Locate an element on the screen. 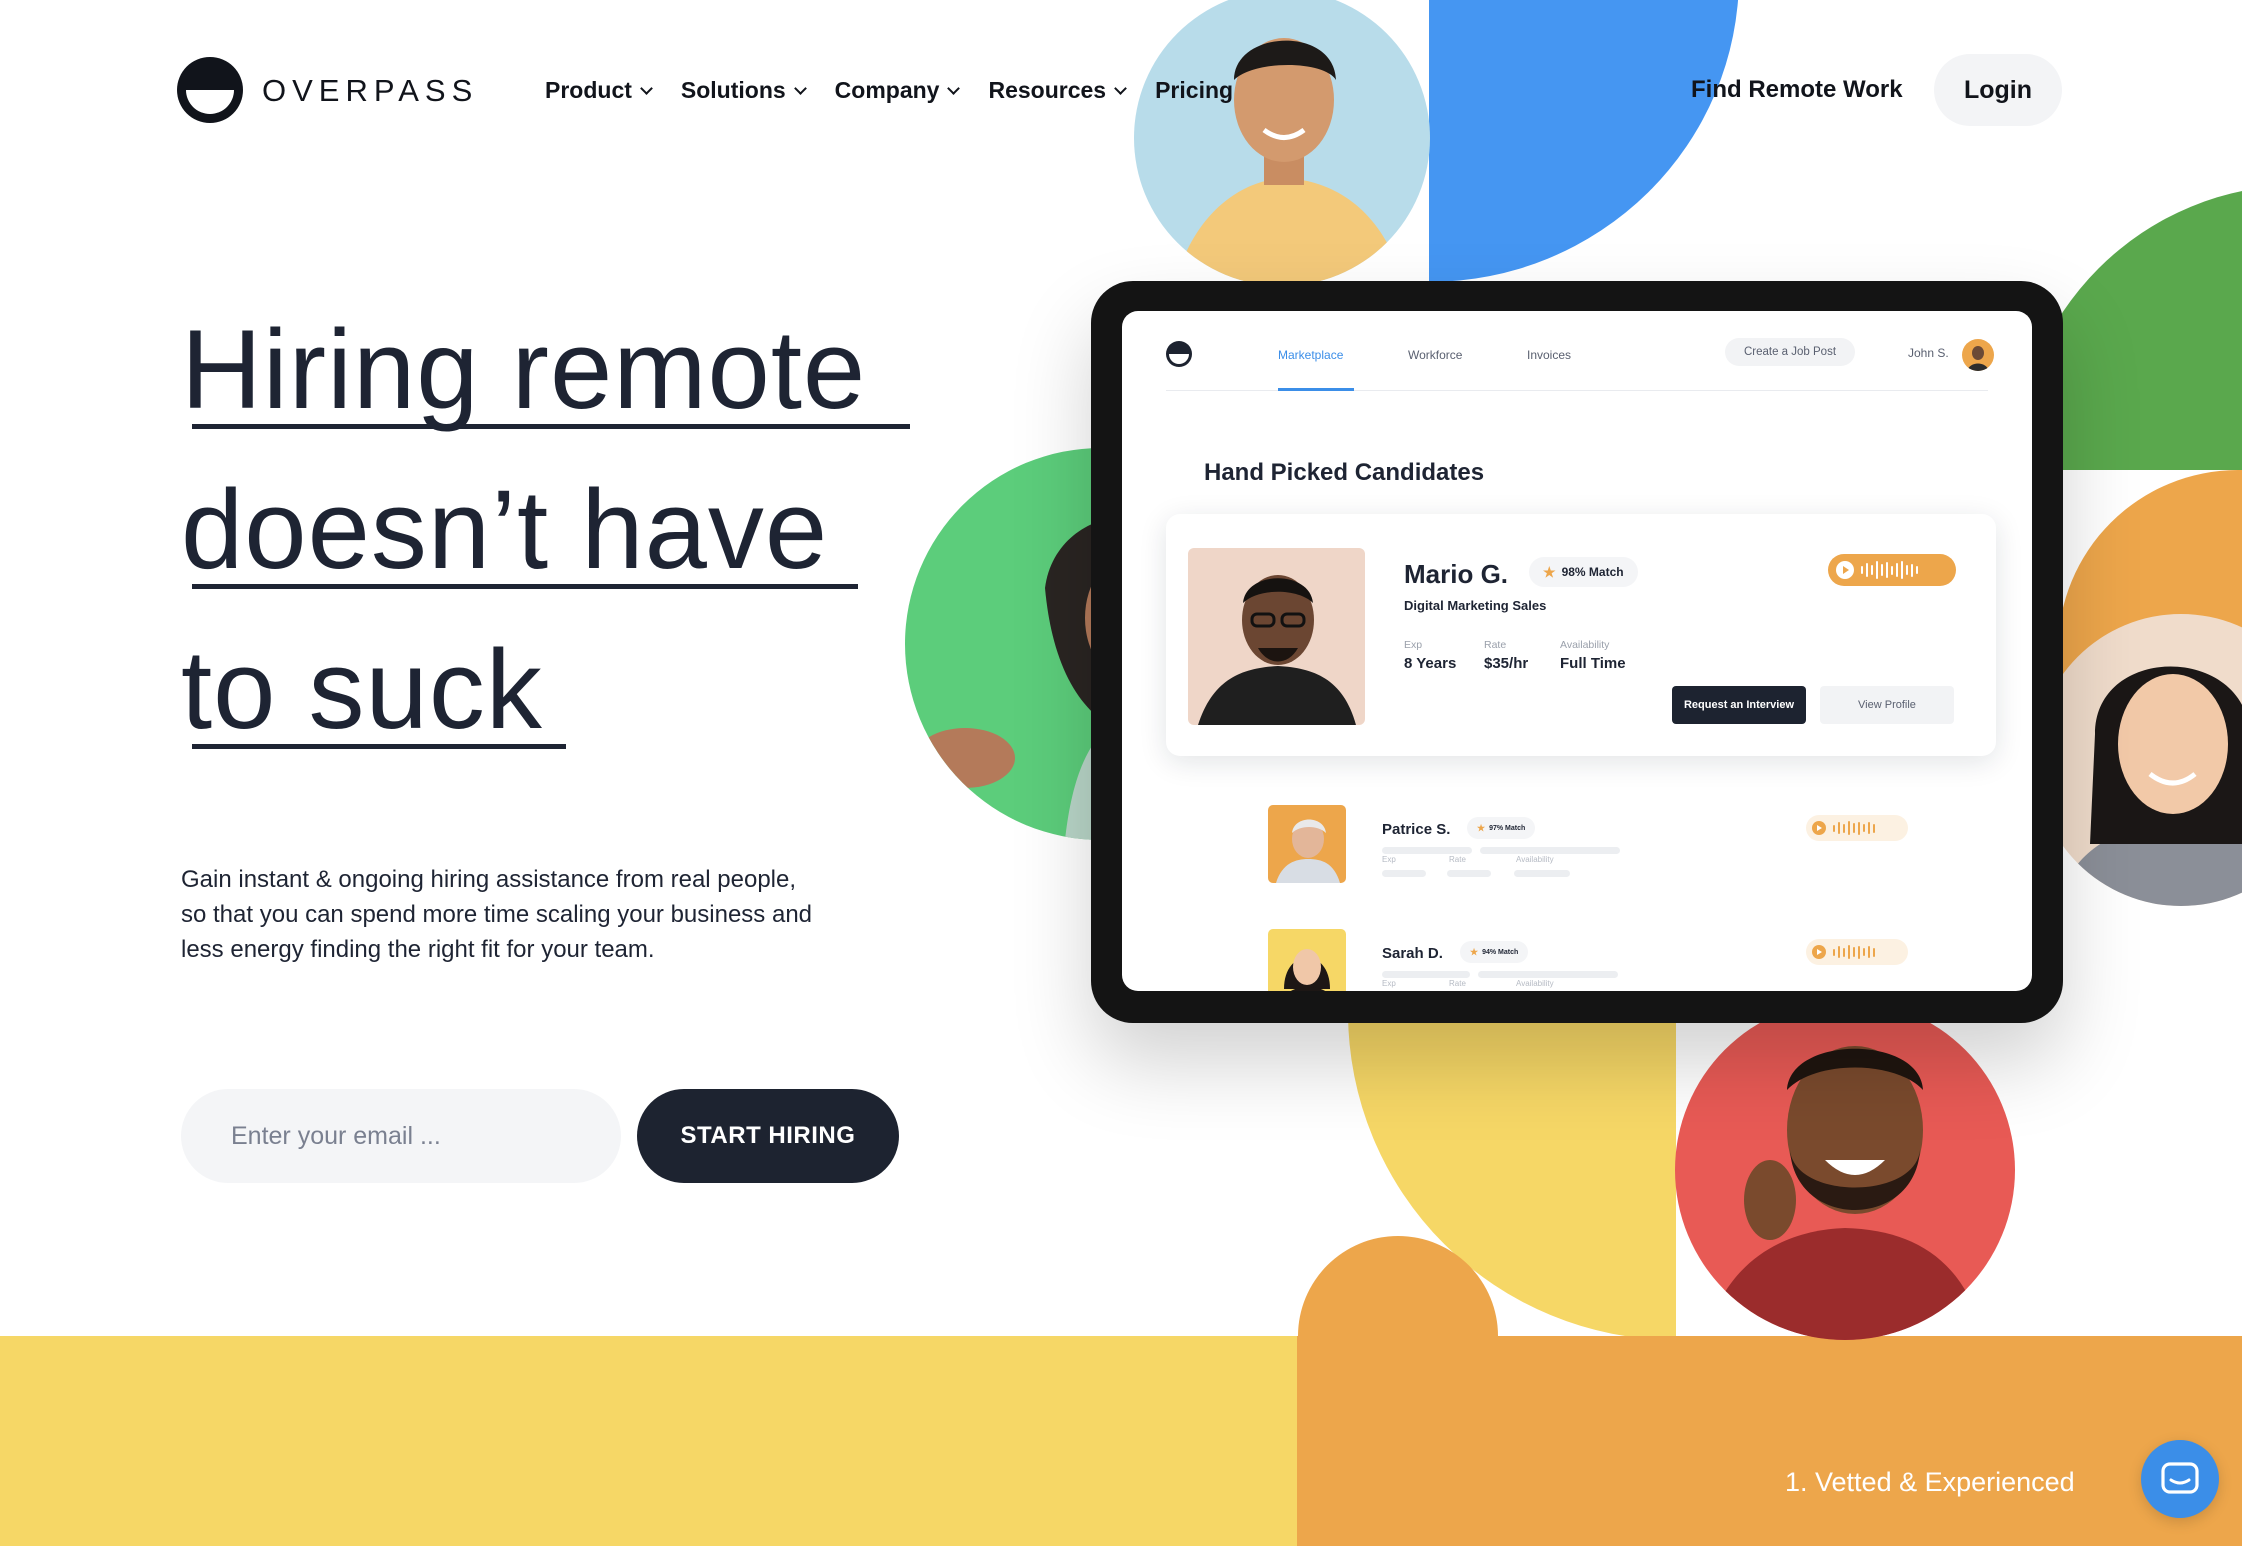 Image resolution: width=2242 pixels, height=1546 pixels. tab-marketplace: Marketplace is located at coordinates (1310, 355).